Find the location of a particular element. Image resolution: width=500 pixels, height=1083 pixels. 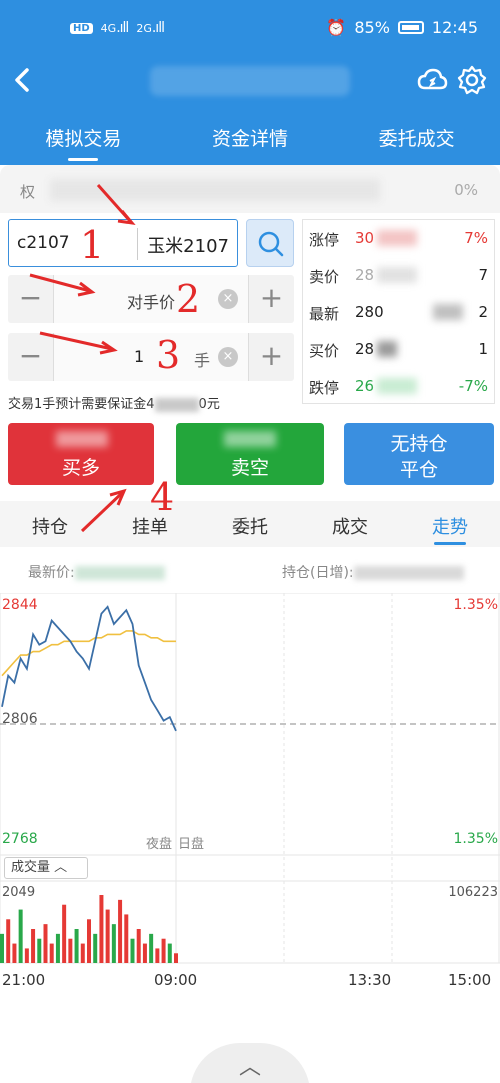

tab-funds: 资金详情 is located at coordinates (250, 136).